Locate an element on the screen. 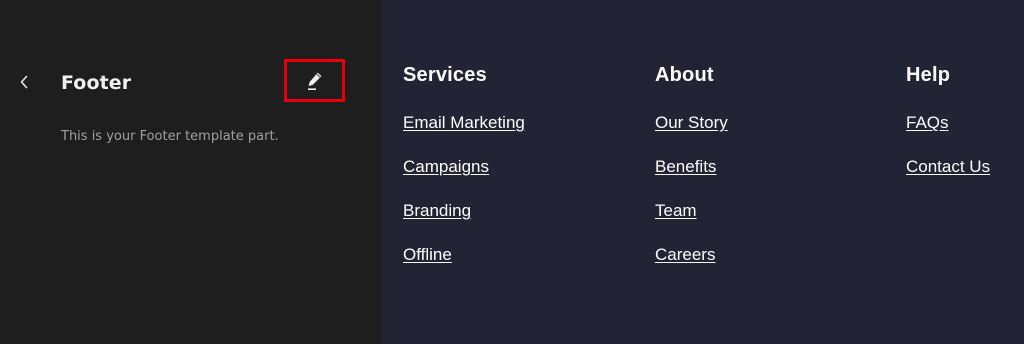 The image size is (1024, 344). footer-link-careers: Careers is located at coordinates (685, 254).